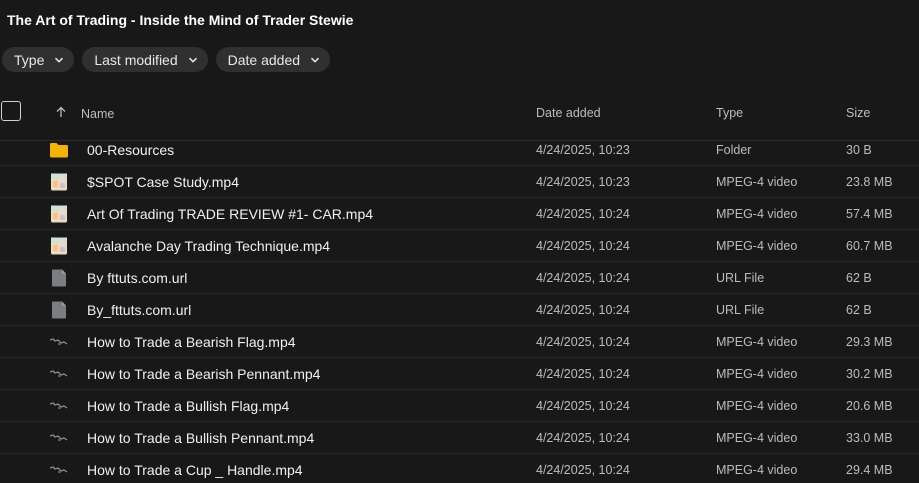 The height and width of the screenshot is (483, 919). Describe the element at coordinates (97, 114) in the screenshot. I see `column-header-name: Name` at that location.